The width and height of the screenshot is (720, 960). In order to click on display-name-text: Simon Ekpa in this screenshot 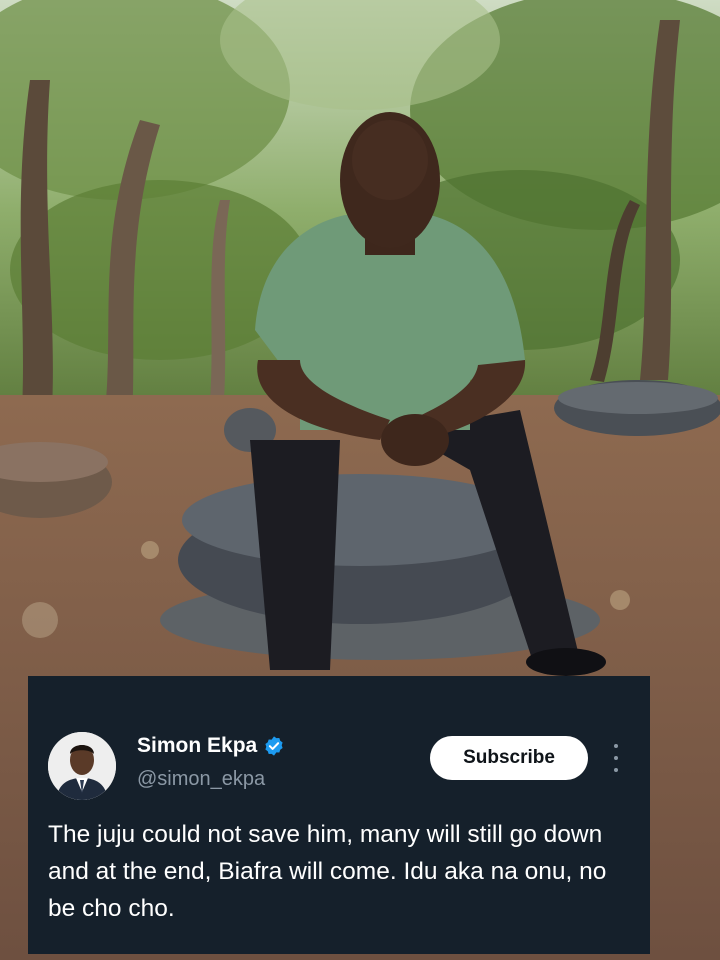, I will do `click(197, 746)`.